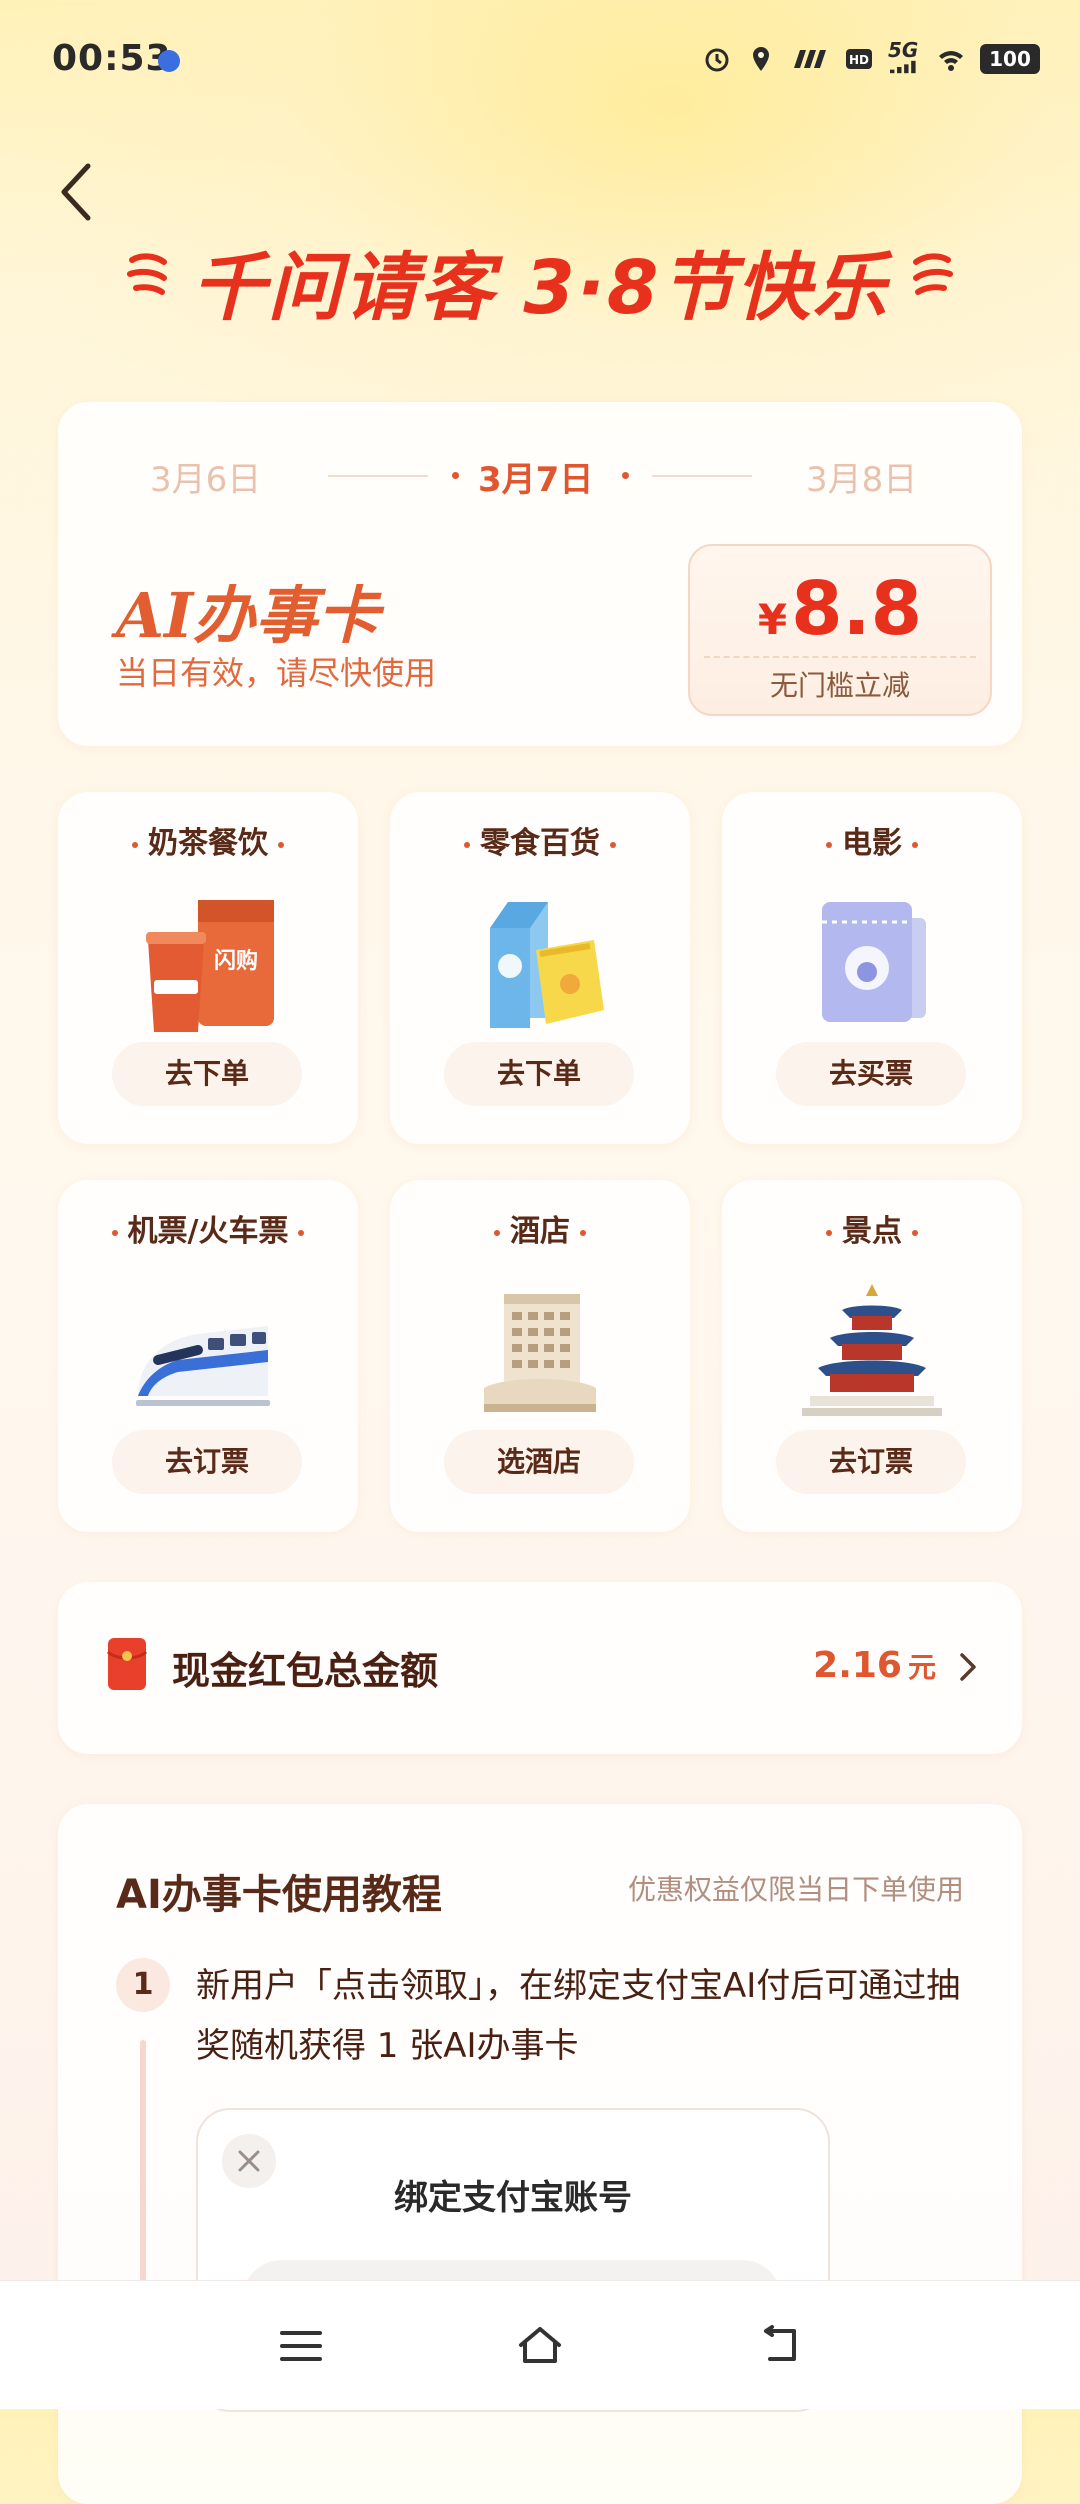  Describe the element at coordinates (540, 840) in the screenshot. I see `tile-title: 零食百货` at that location.